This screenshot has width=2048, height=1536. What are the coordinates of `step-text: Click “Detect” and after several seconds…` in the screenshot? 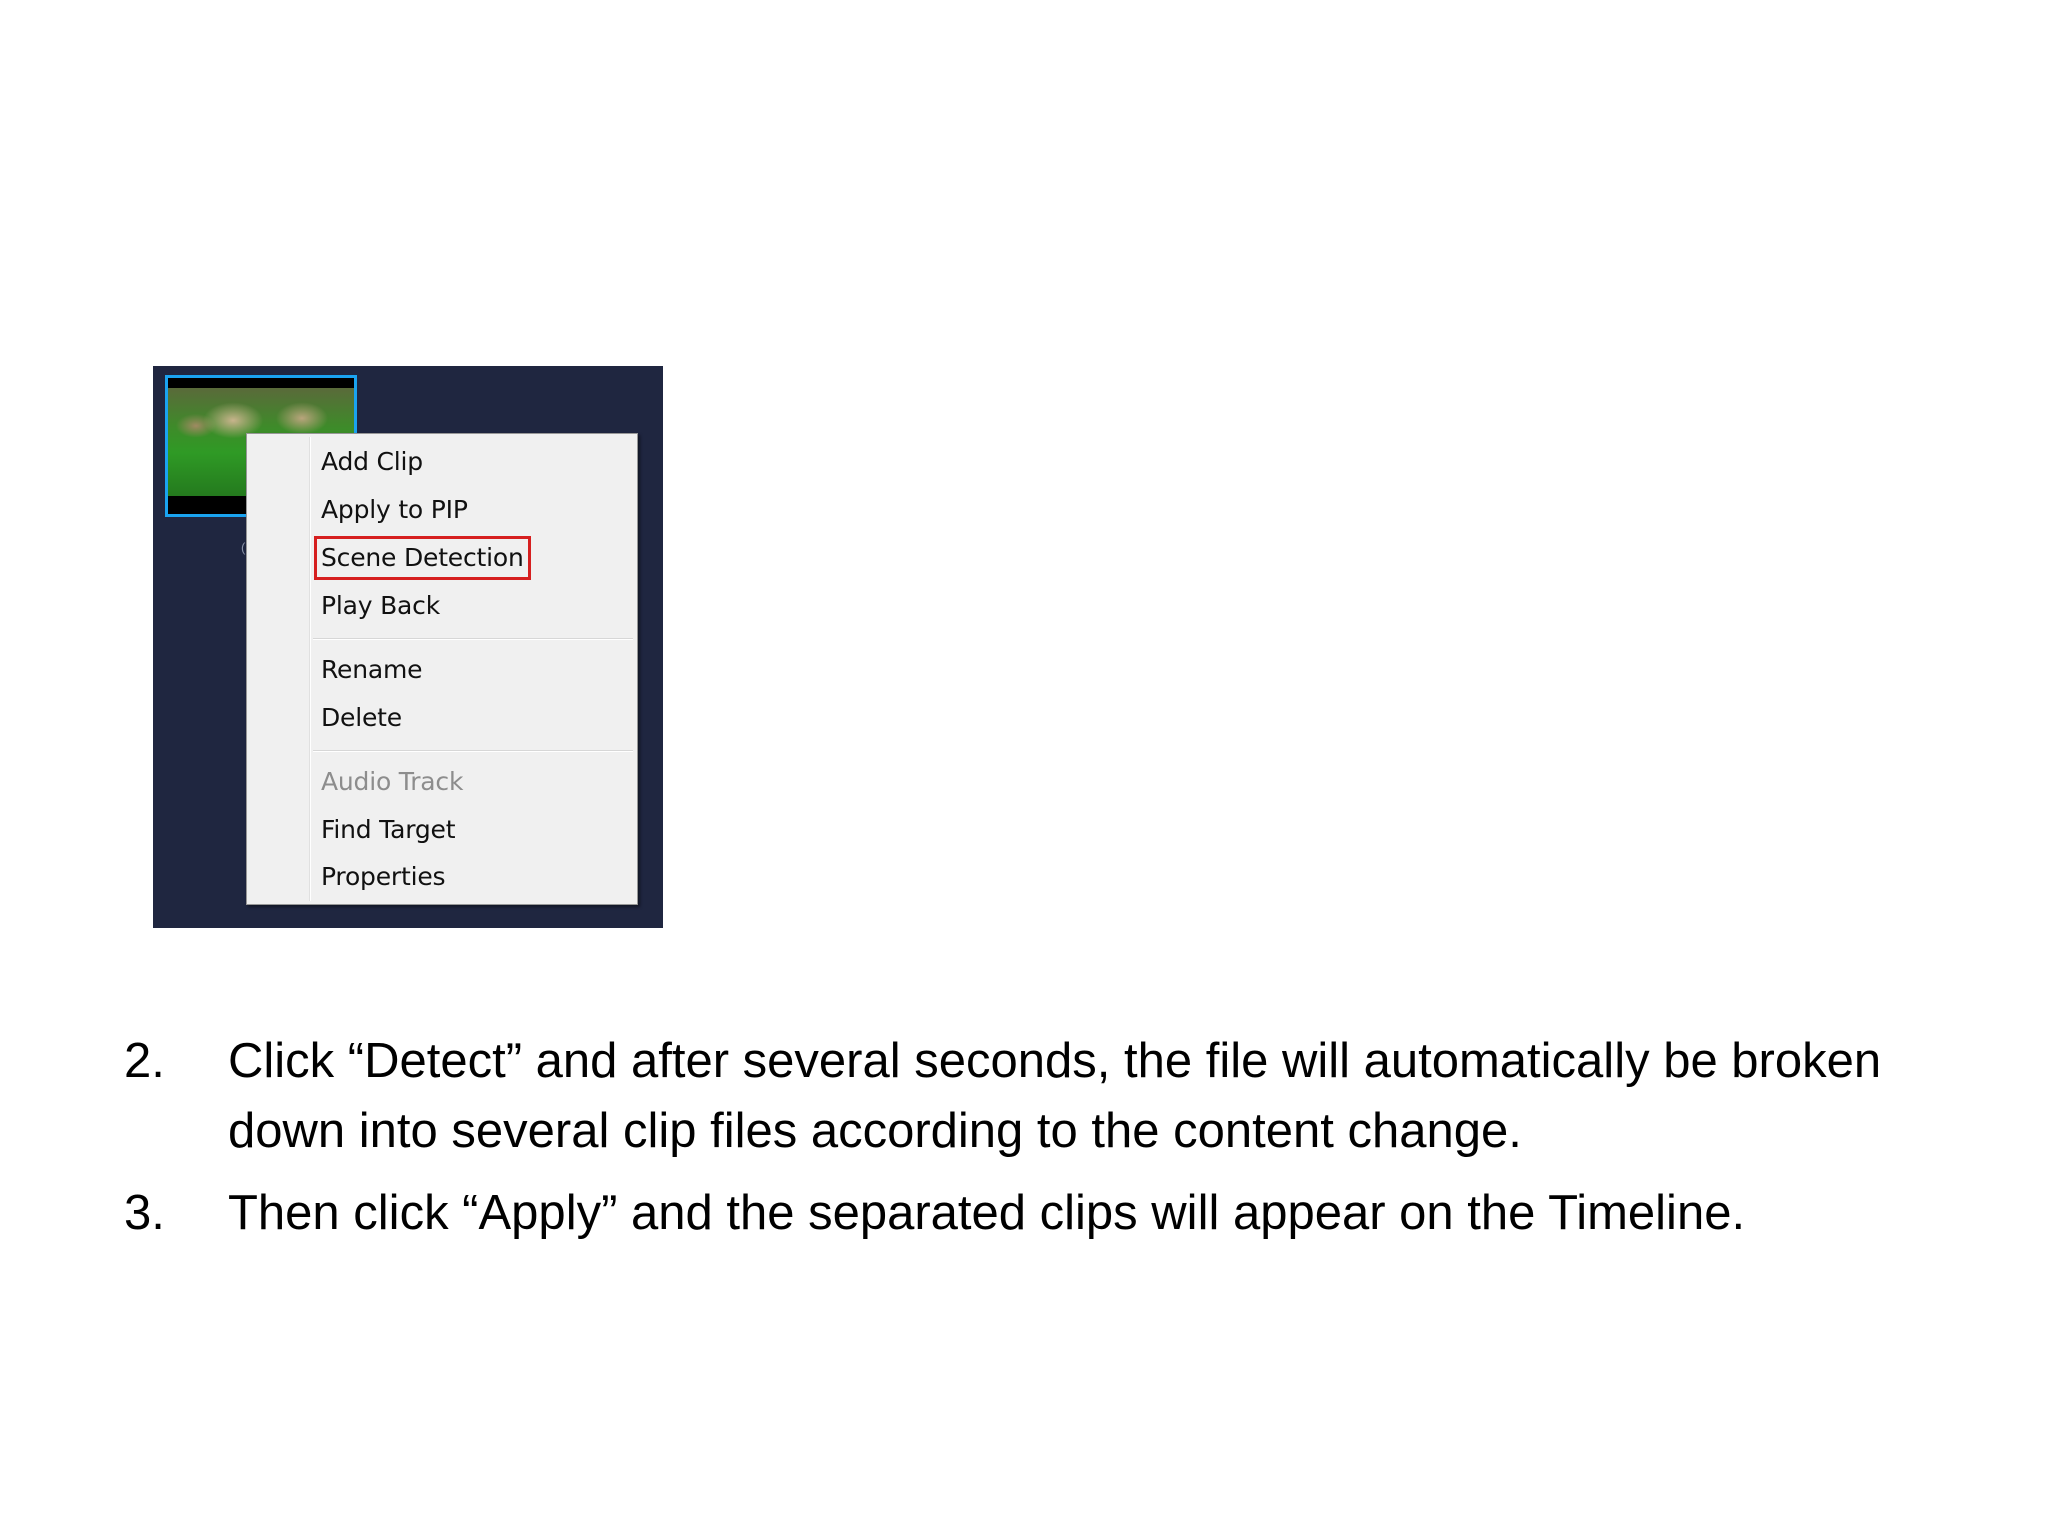 It's located at (1055, 1096).